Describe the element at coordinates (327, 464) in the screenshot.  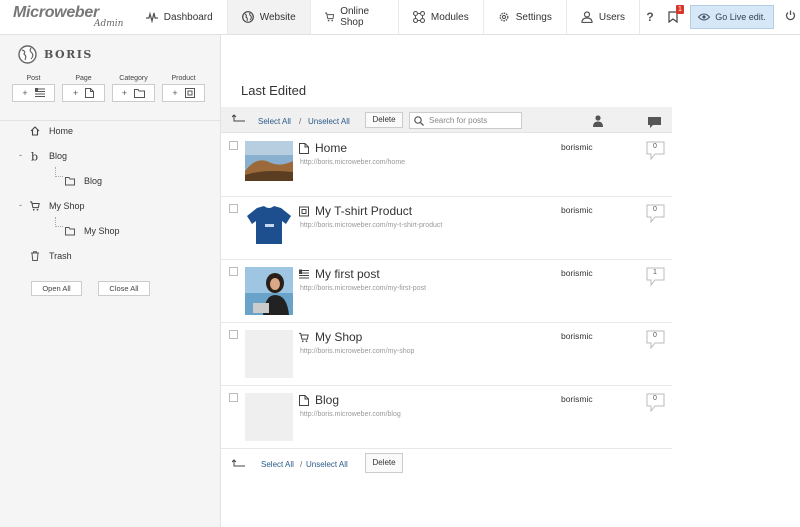
I see `footer-unselect-all-link: Unselect All` at that location.